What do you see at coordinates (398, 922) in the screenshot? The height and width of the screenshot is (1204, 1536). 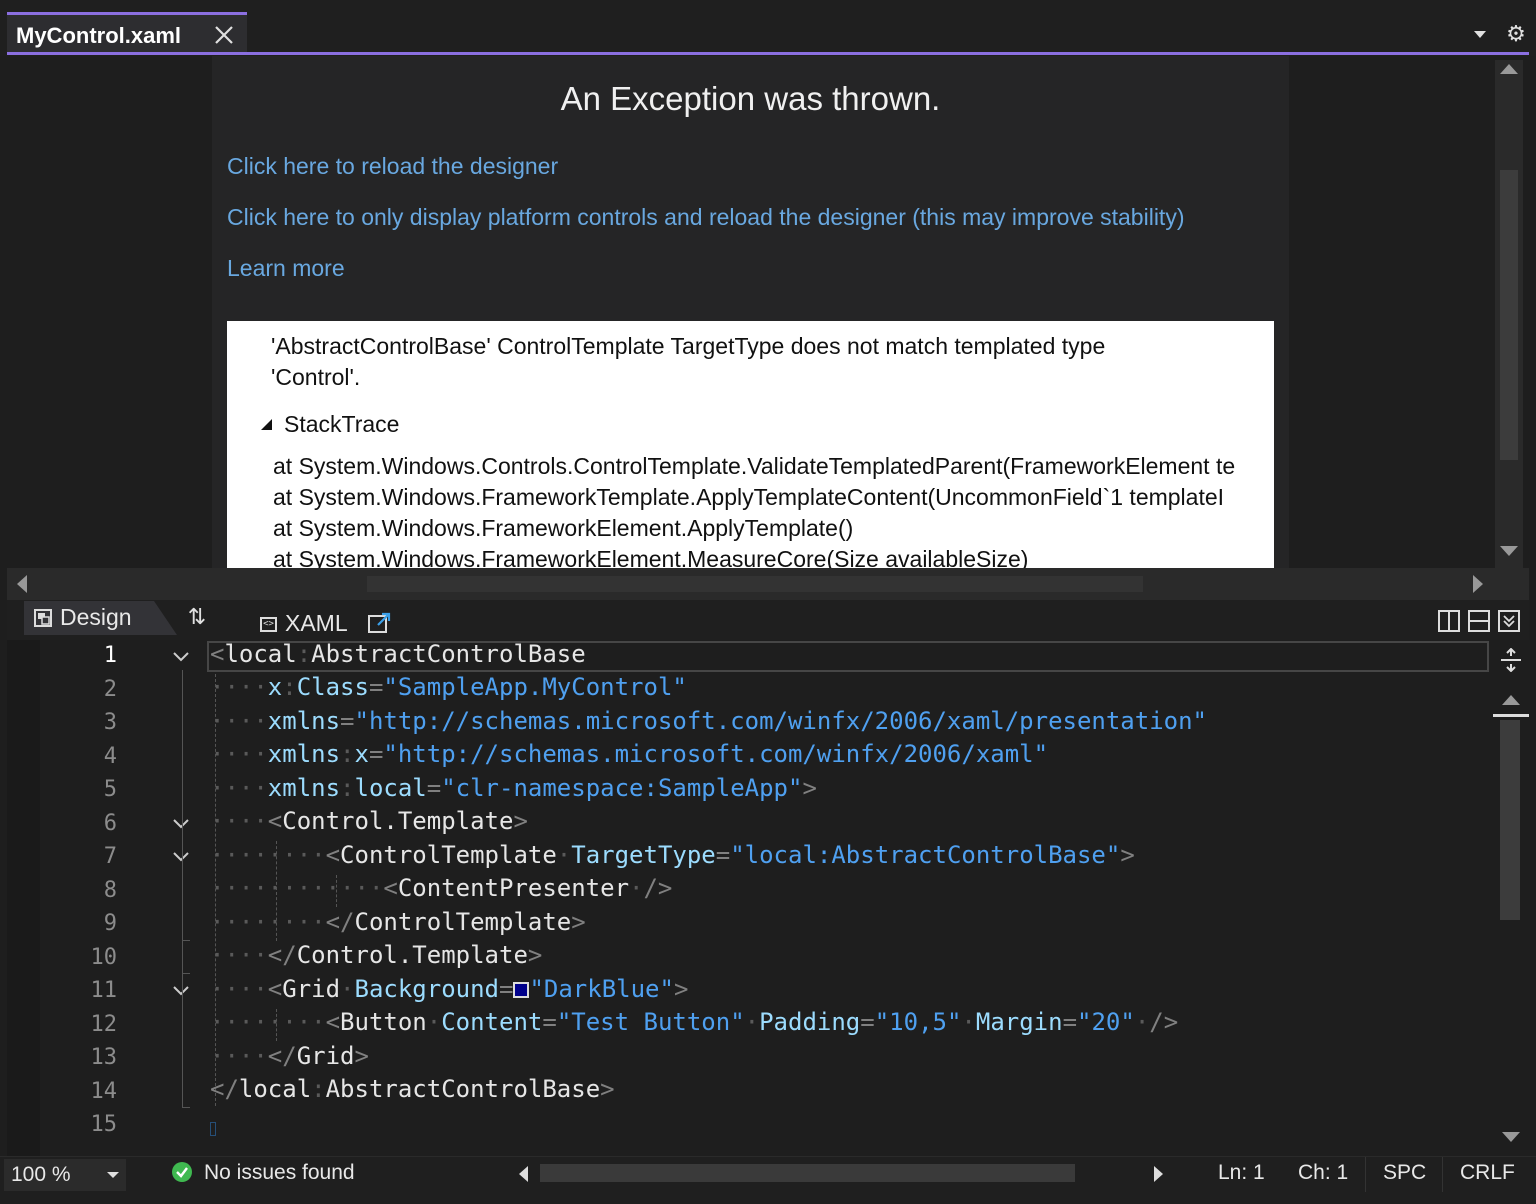 I see `code-line-9: ········</ControlTemplate>` at bounding box center [398, 922].